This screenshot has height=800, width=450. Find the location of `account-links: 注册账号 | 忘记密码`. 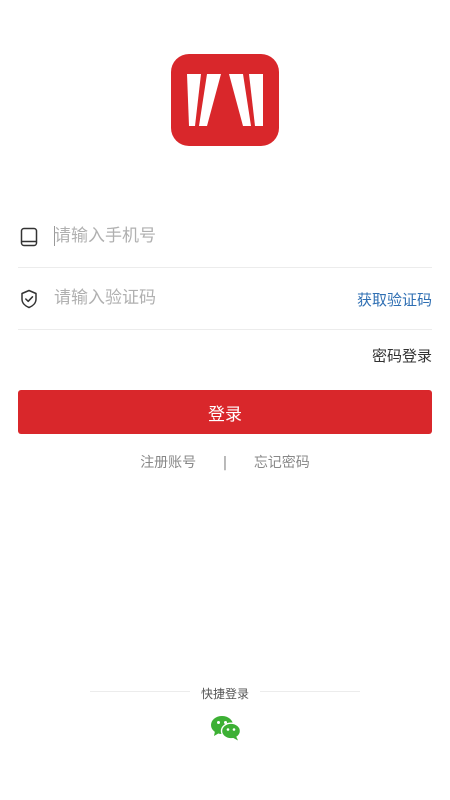

account-links: 注册账号 | 忘记密码 is located at coordinates (225, 462).